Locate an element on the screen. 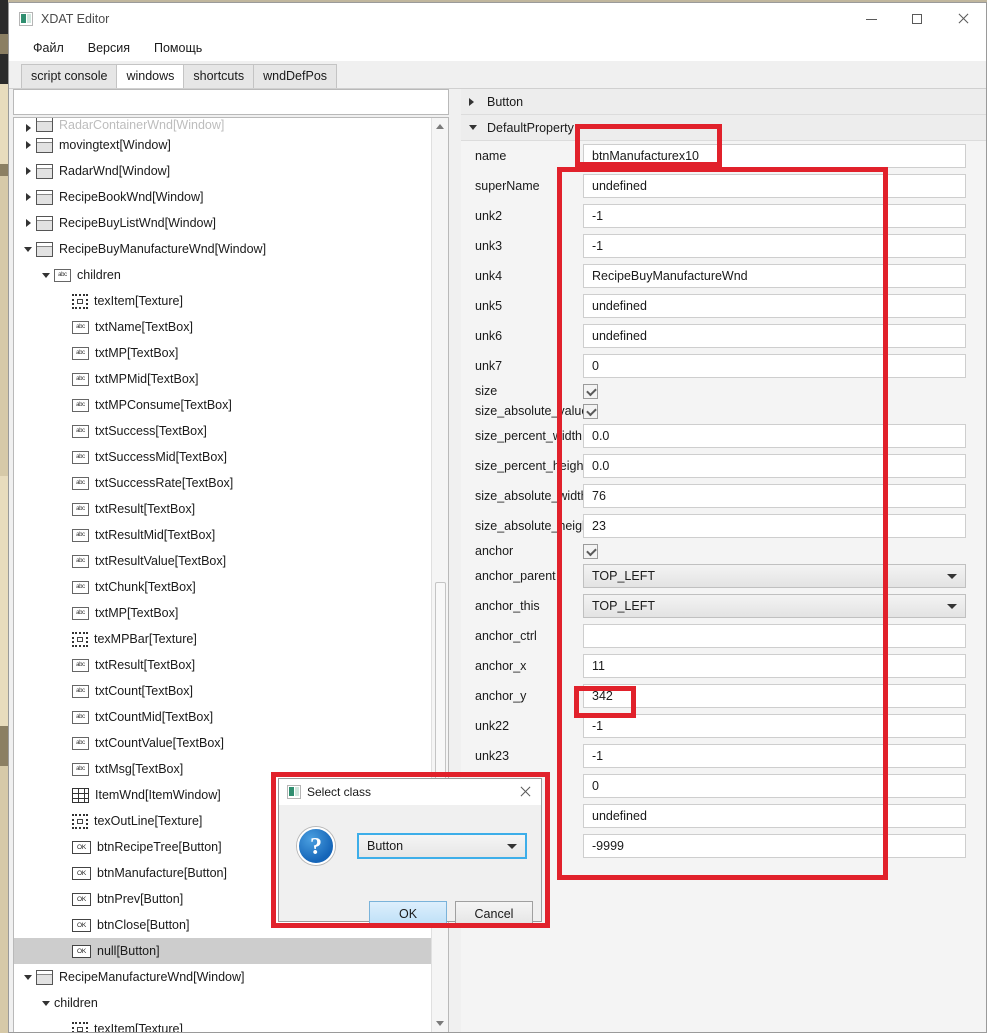 The width and height of the screenshot is (987, 1033). tree-item: children is located at coordinates (222, 1003).